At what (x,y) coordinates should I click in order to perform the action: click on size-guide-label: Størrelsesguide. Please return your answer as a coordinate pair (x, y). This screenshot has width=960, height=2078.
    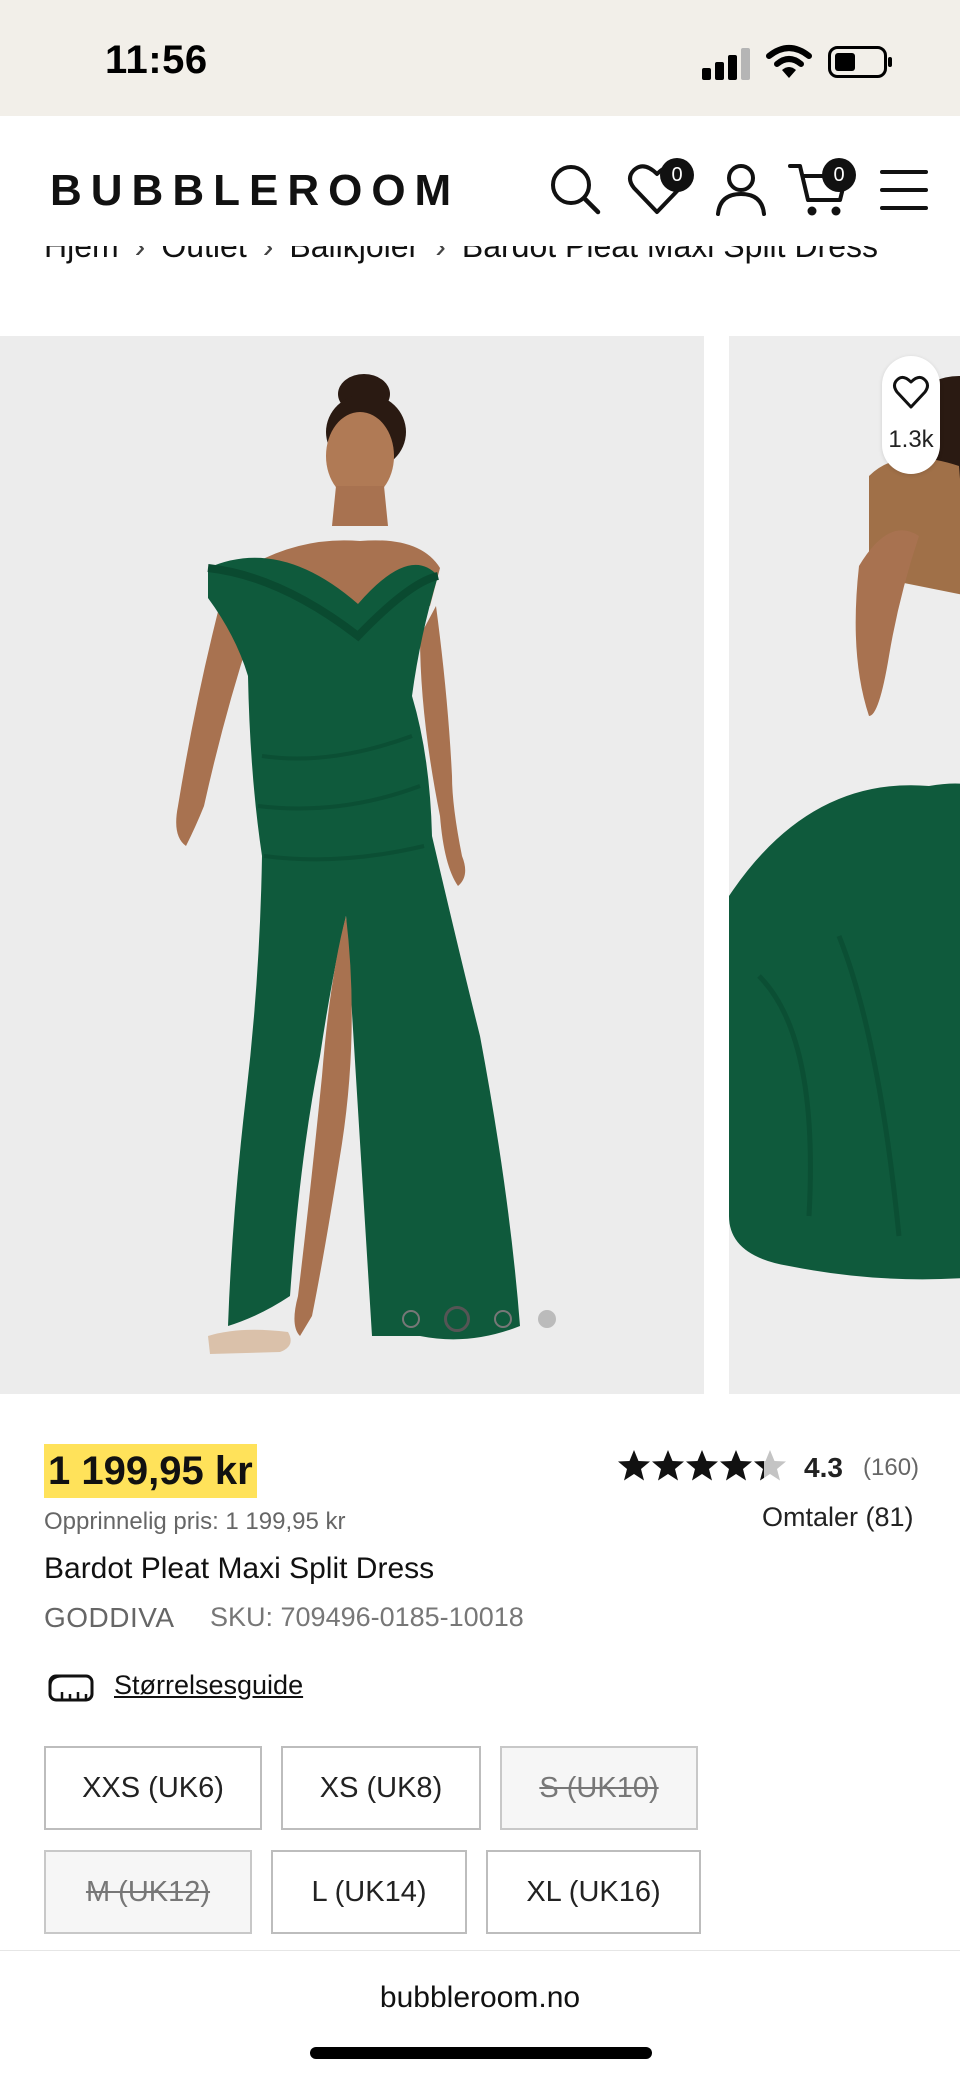
    Looking at the image, I should click on (209, 1685).